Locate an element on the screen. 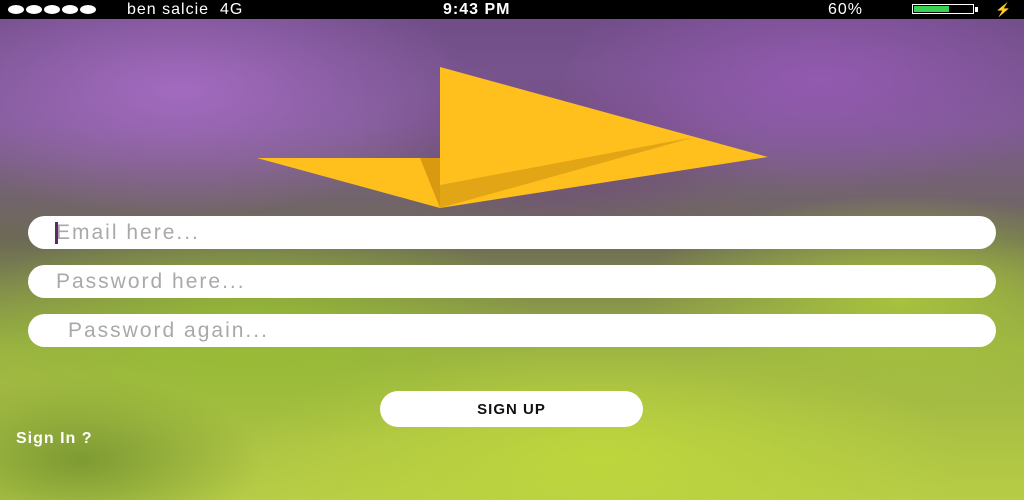 This screenshot has height=500, width=1024. status-time: 9:43 PM is located at coordinates (477, 9).